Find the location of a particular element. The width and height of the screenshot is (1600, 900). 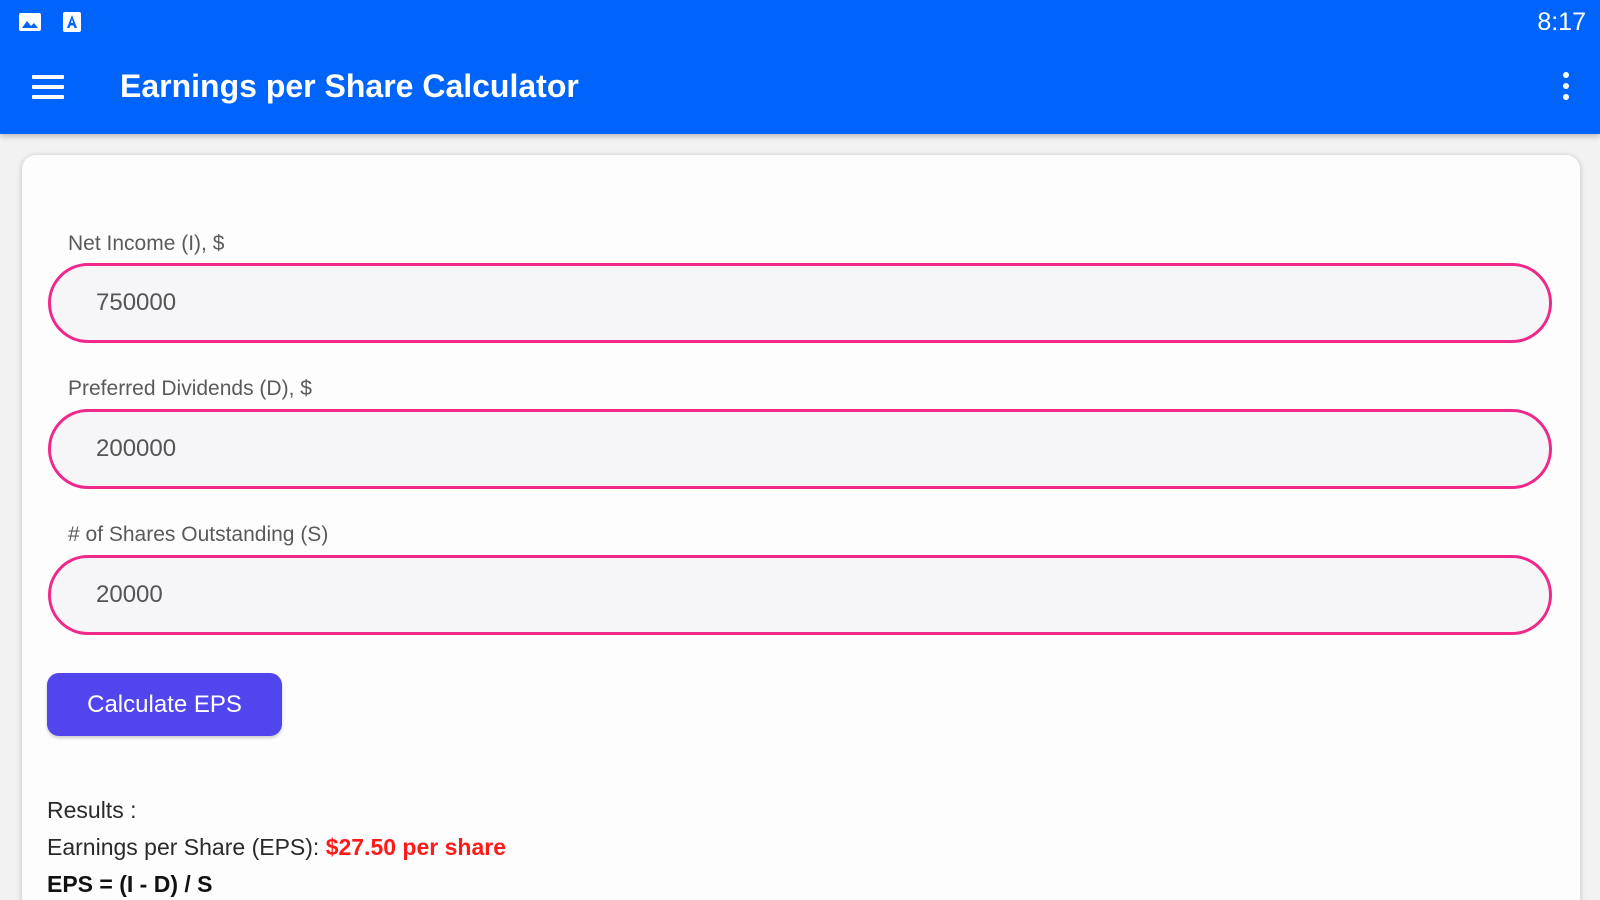

preferred-dividends-field is located at coordinates (800, 449).